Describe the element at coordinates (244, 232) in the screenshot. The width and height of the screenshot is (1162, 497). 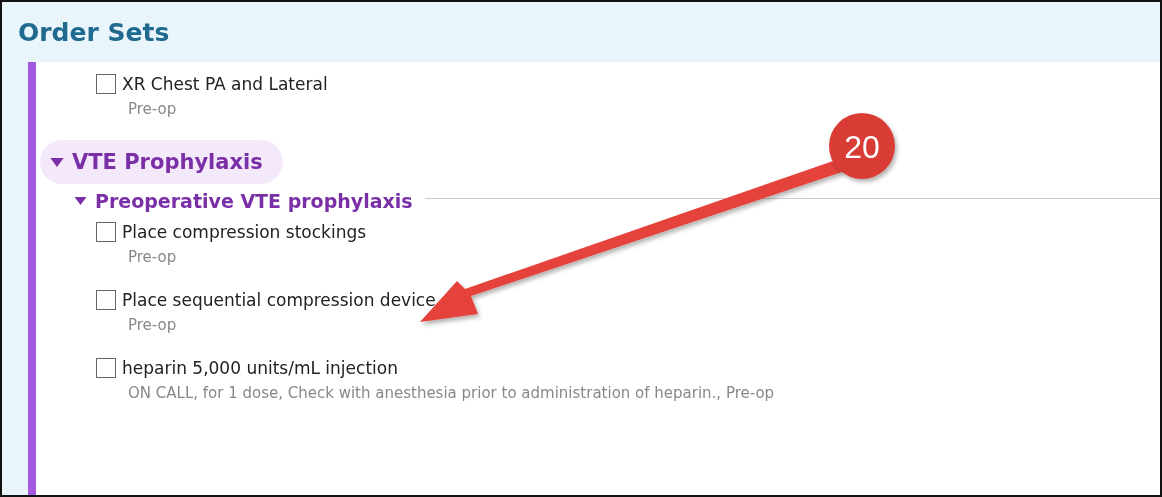
I see `order-label: Place compression stockings` at that location.